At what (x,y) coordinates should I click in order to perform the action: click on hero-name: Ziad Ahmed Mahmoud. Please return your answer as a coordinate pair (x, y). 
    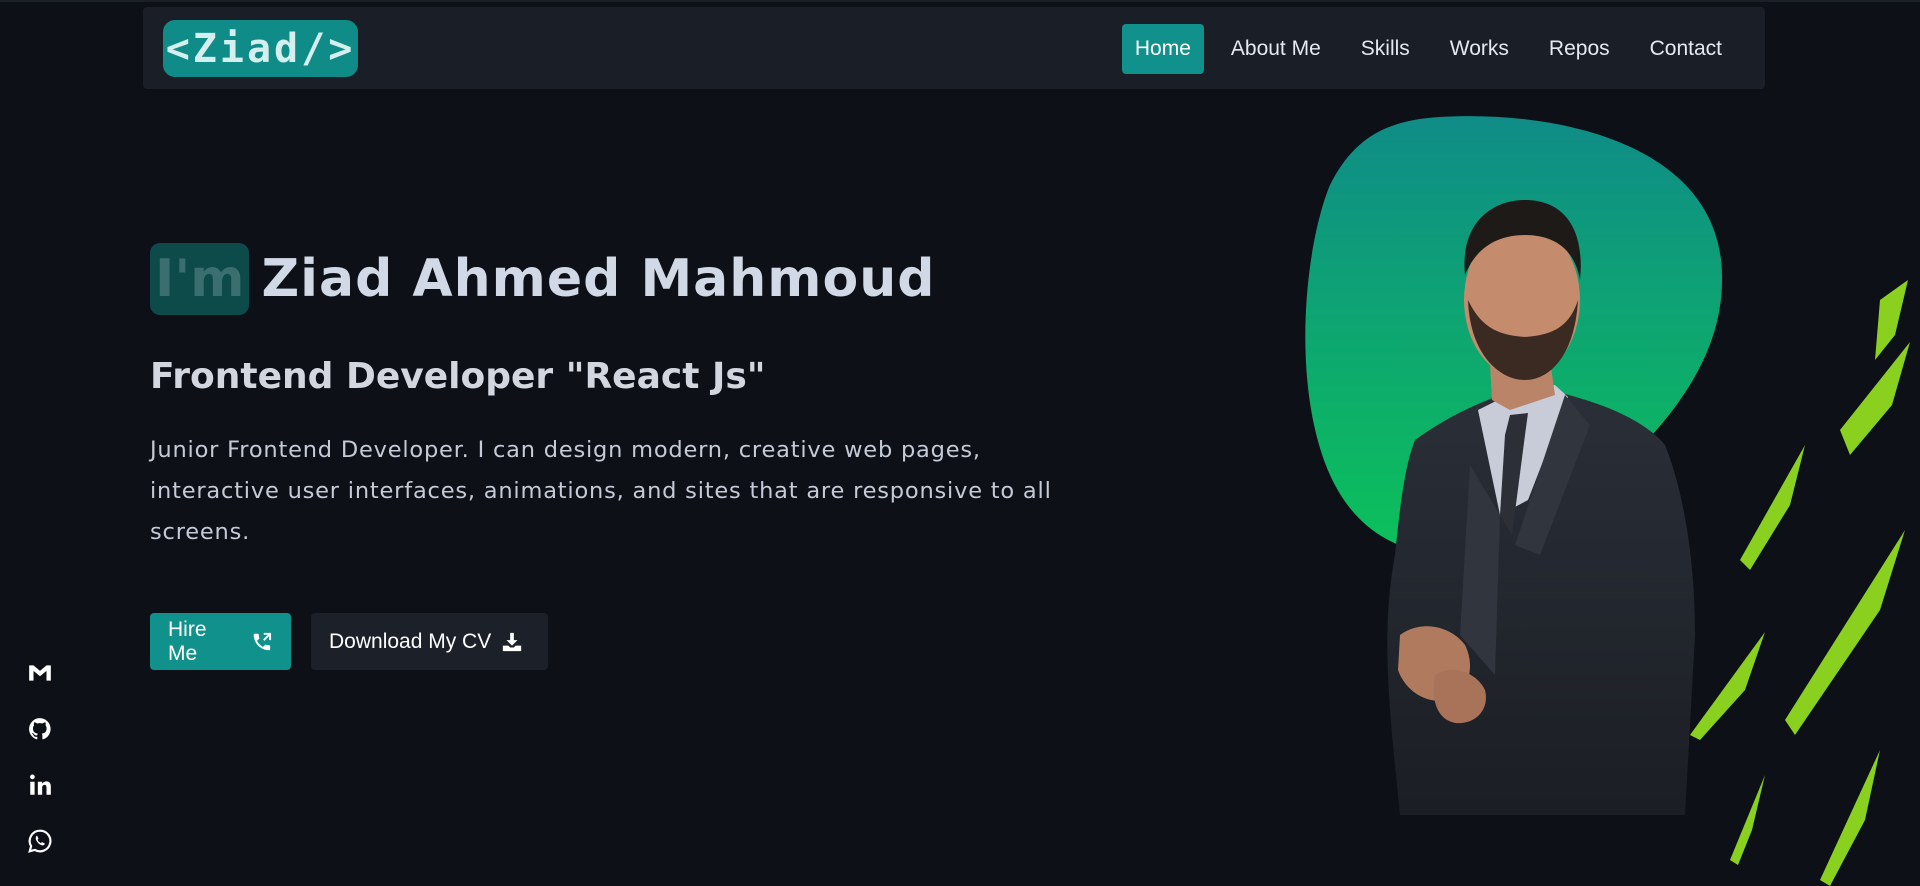
    Looking at the image, I should click on (598, 279).